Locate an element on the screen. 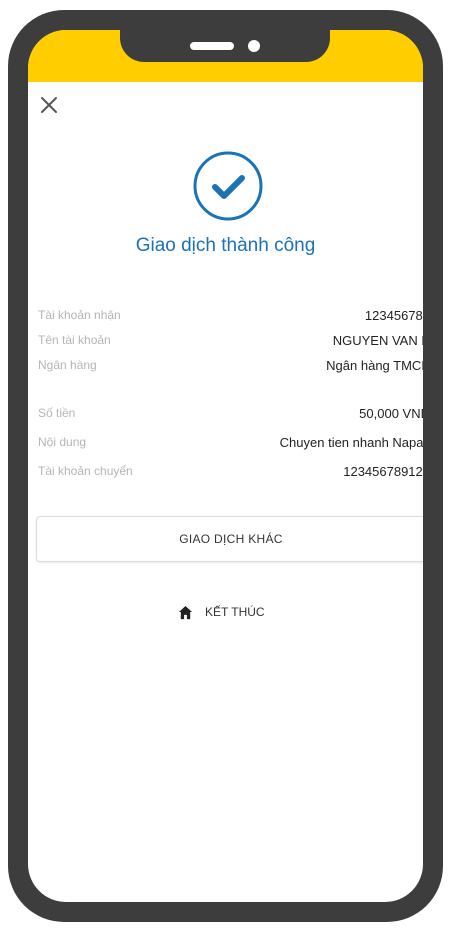  detail-row-bank: Ngân hàng Ngân hàng TMCP is located at coordinates (230, 365).